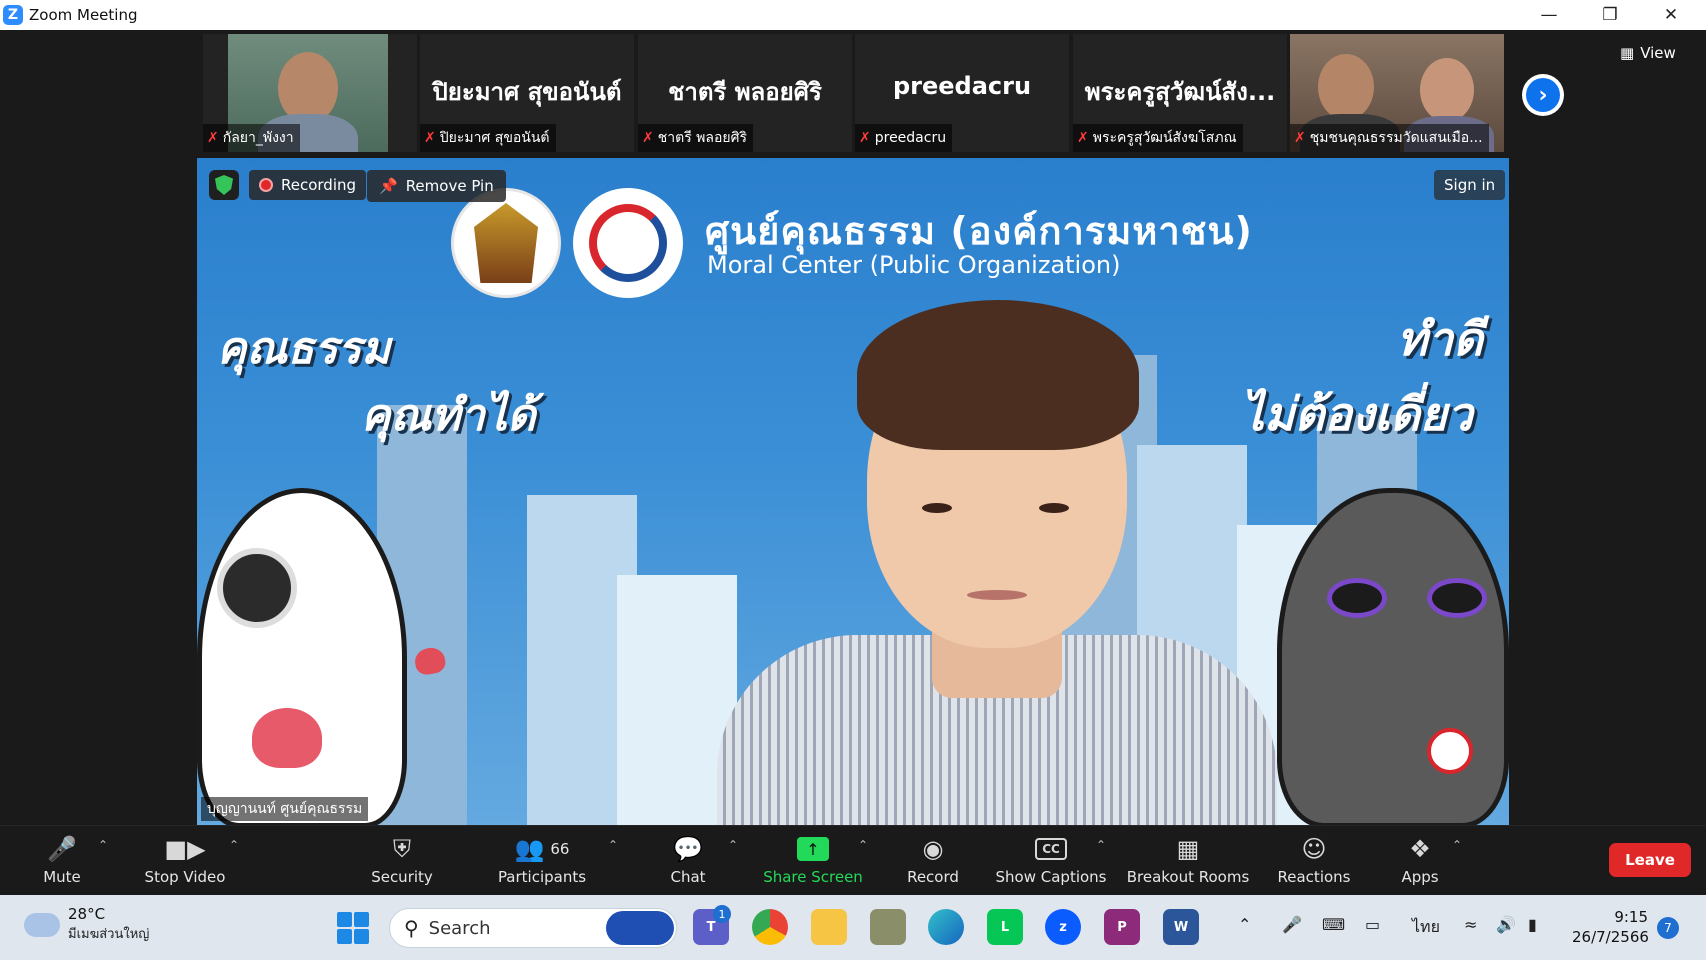 The image size is (1706, 960). Describe the element at coordinates (1610, 927) in the screenshot. I see `system-clock: 9:15 26/7/2566` at that location.